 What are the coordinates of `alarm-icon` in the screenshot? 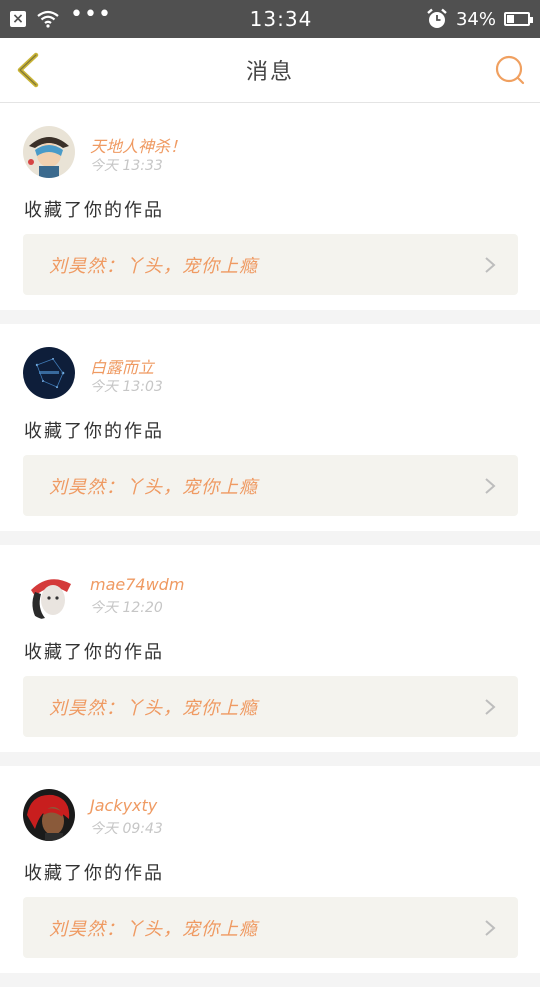 It's located at (437, 18).